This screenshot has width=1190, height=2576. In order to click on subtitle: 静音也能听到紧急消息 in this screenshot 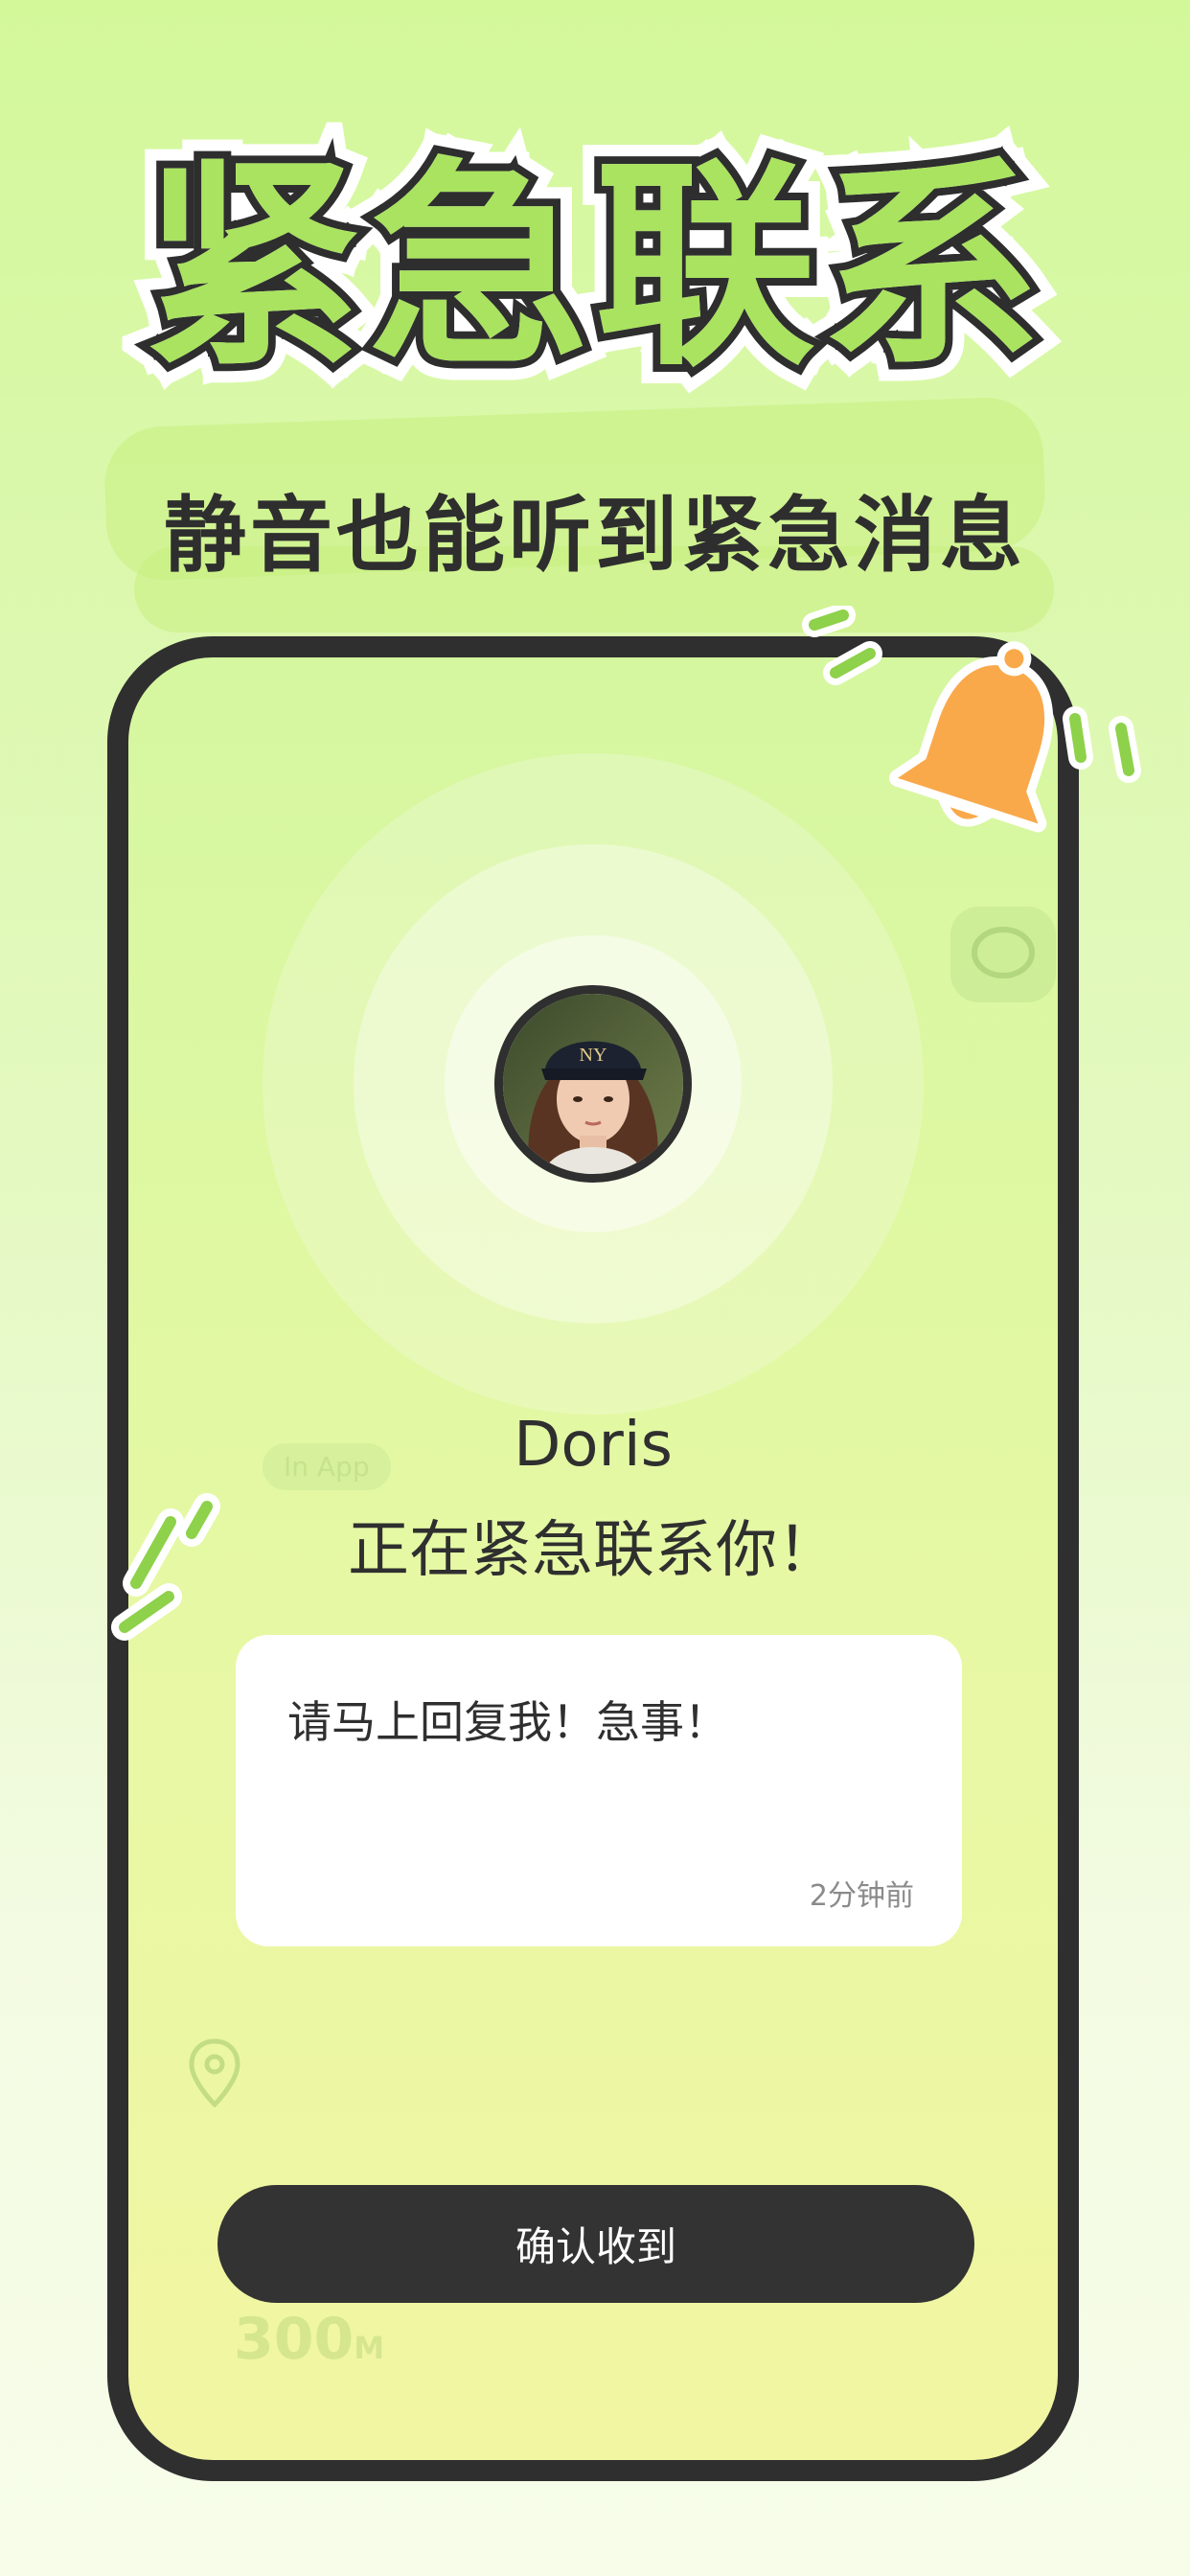, I will do `click(595, 536)`.